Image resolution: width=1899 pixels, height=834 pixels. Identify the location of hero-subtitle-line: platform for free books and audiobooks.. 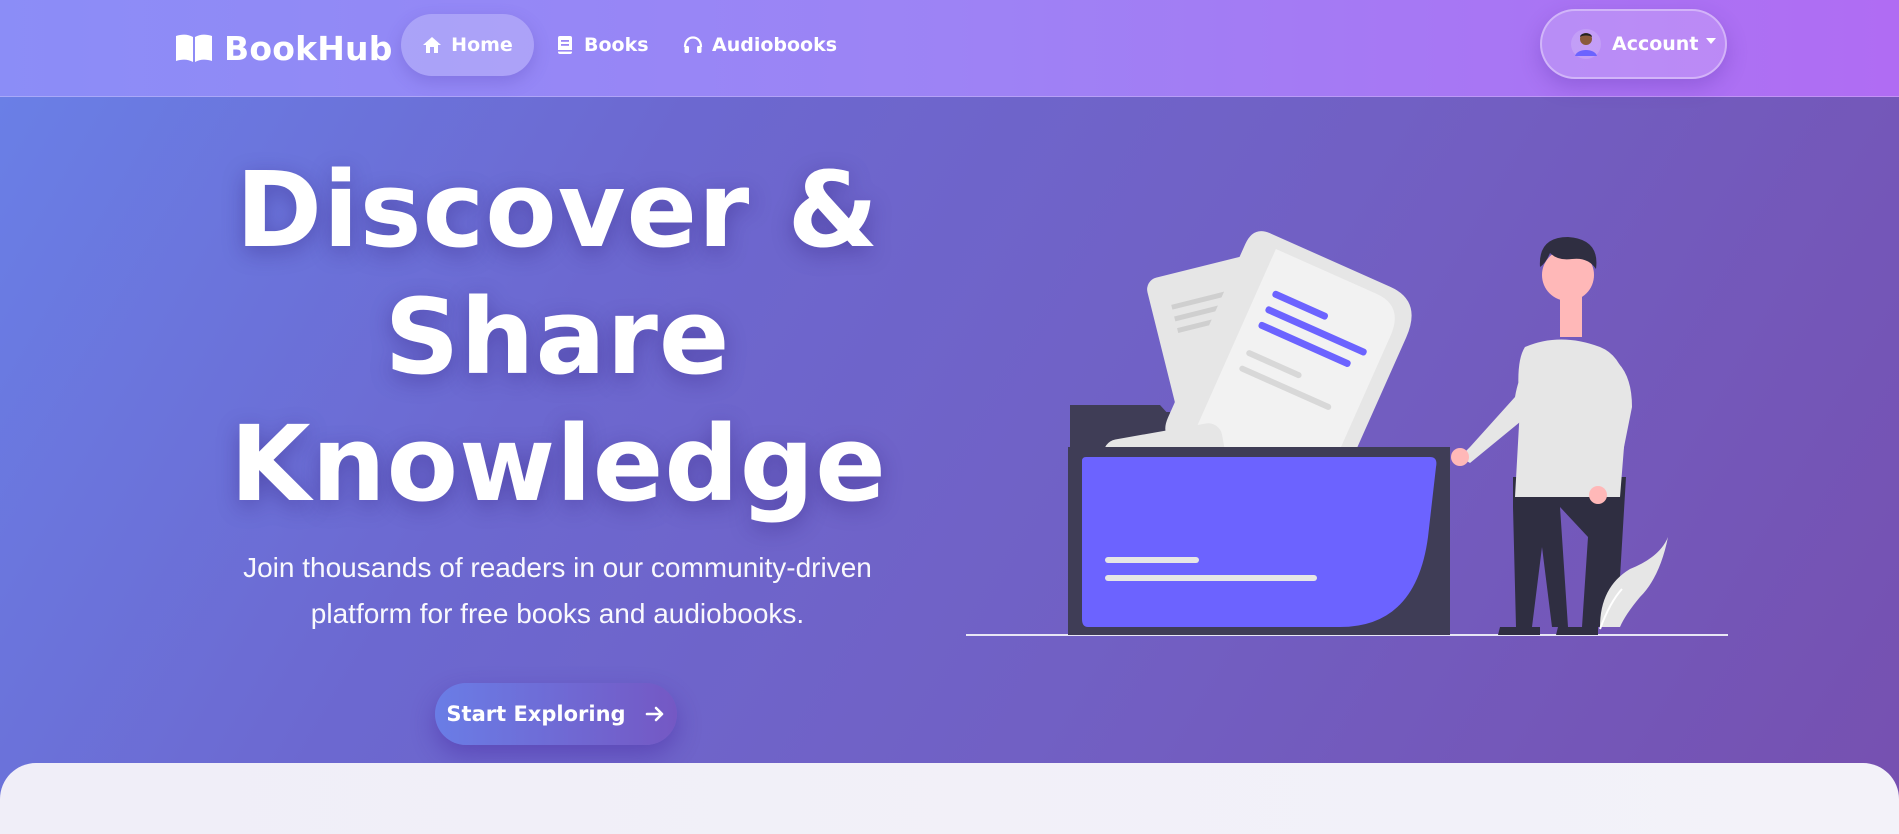
(557, 613).